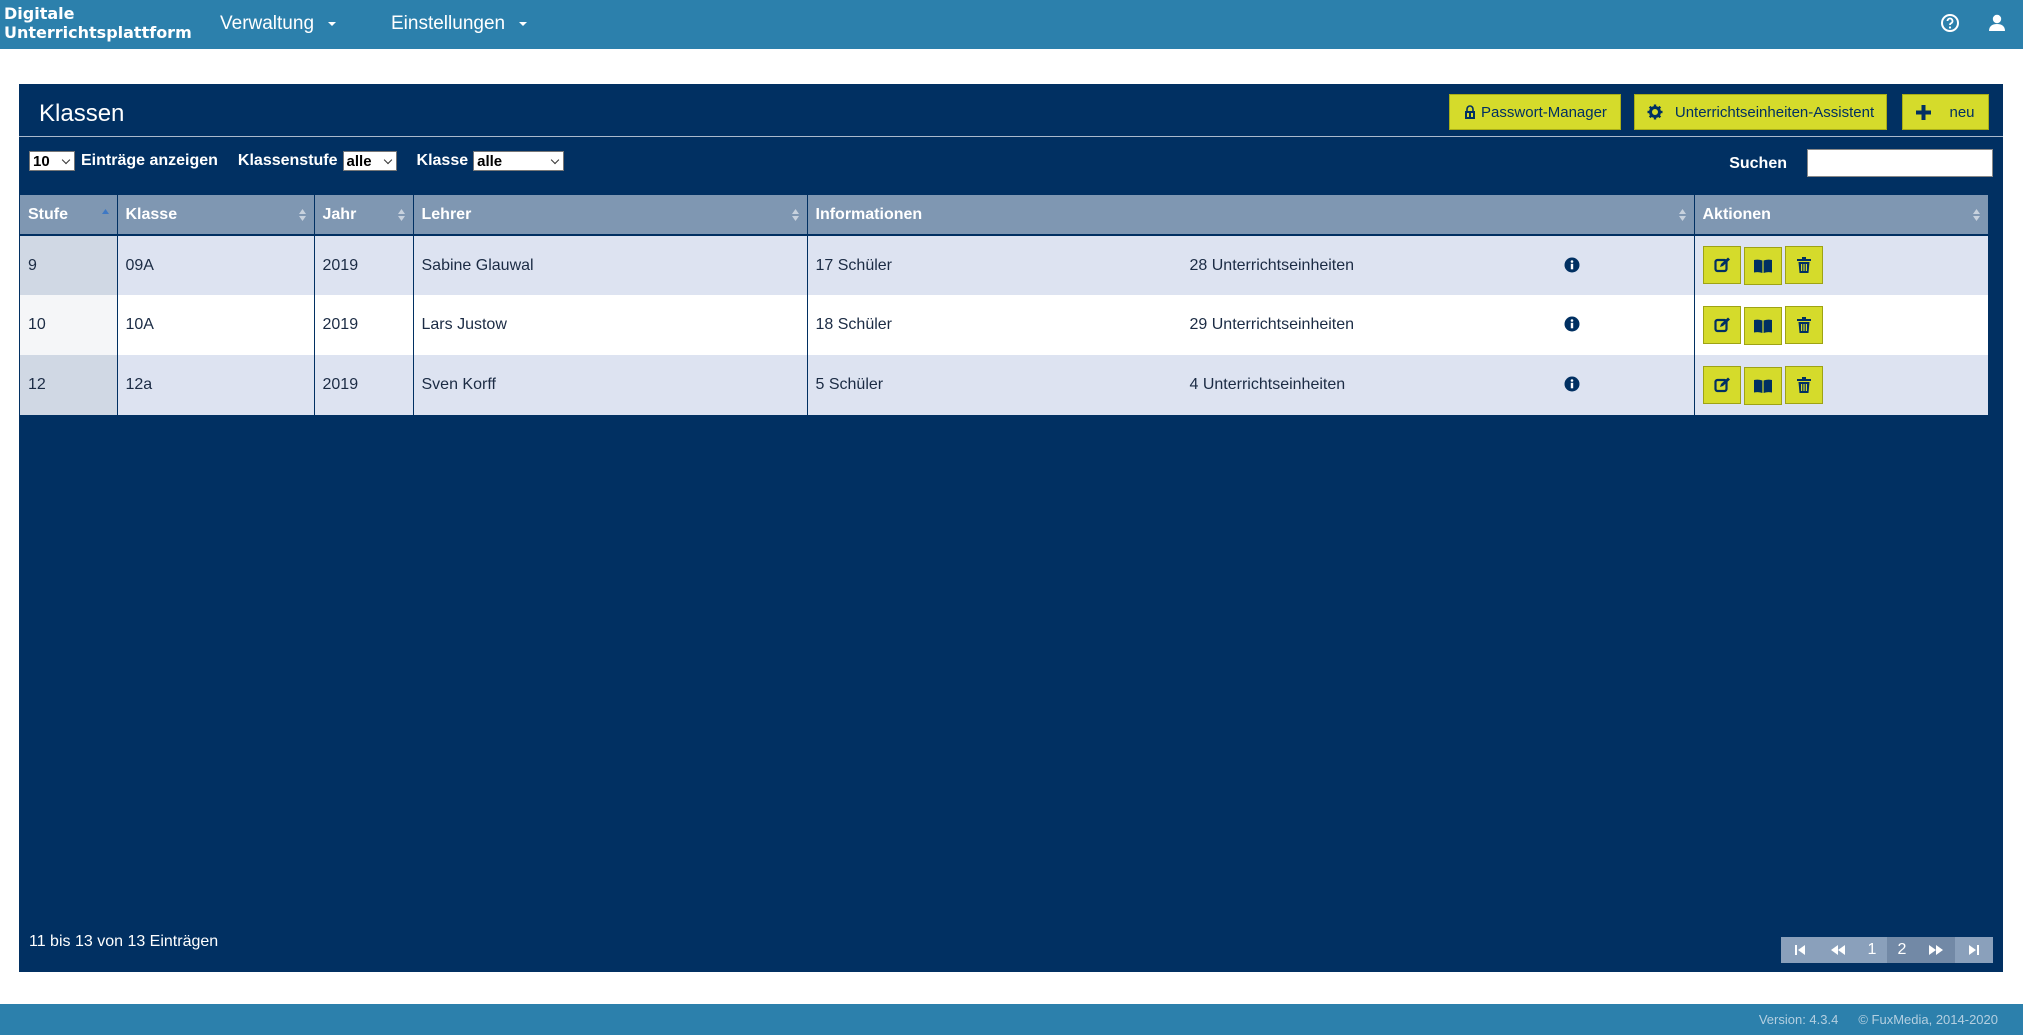 The image size is (2023, 1035). Describe the element at coordinates (1267, 384) in the screenshot. I see `unit-count: 4 Unterrichtseinheiten` at that location.